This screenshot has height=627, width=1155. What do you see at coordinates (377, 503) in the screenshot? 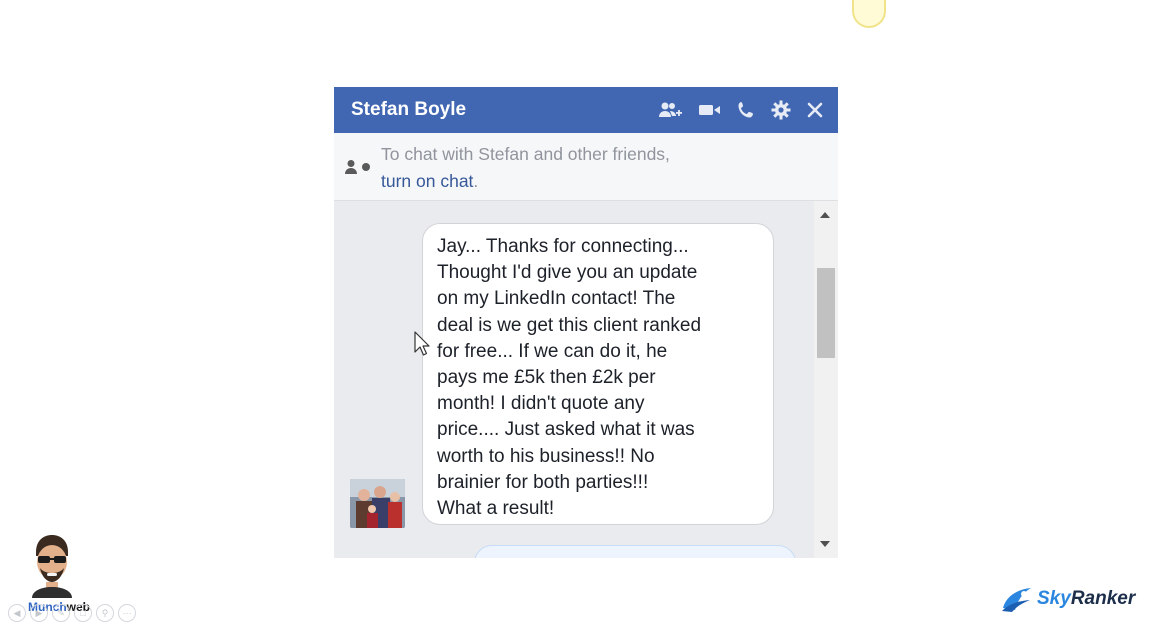
I see `sender-avatar` at bounding box center [377, 503].